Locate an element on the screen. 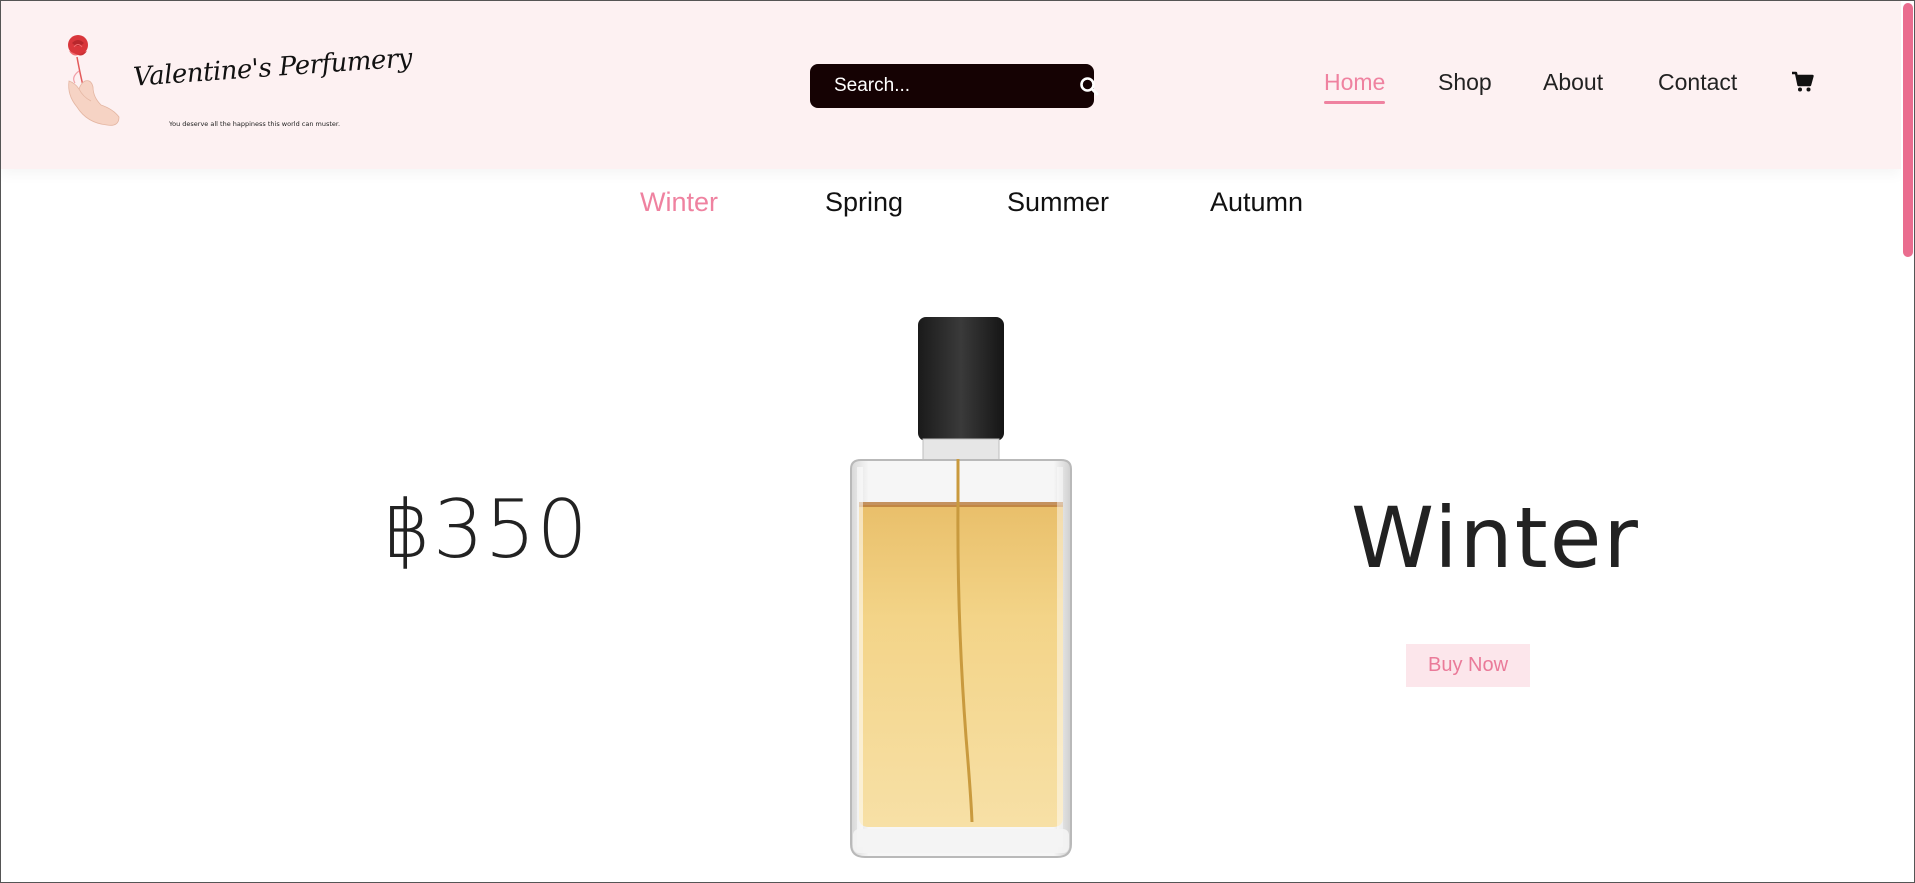  search-icon is located at coordinates (1089, 86).